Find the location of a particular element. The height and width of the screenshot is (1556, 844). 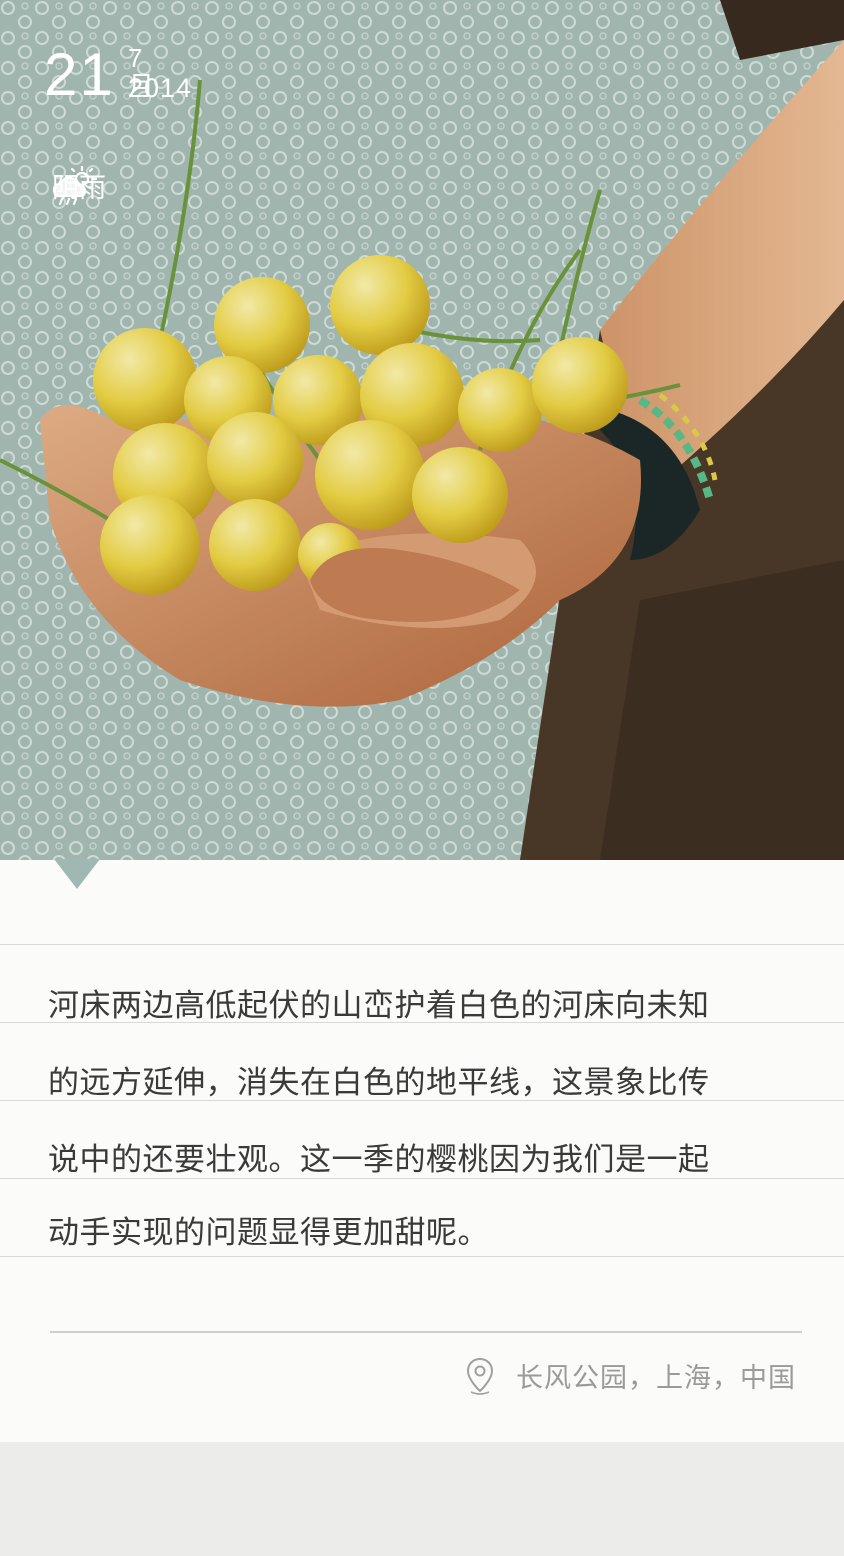

footer-divider is located at coordinates (426, 1332).